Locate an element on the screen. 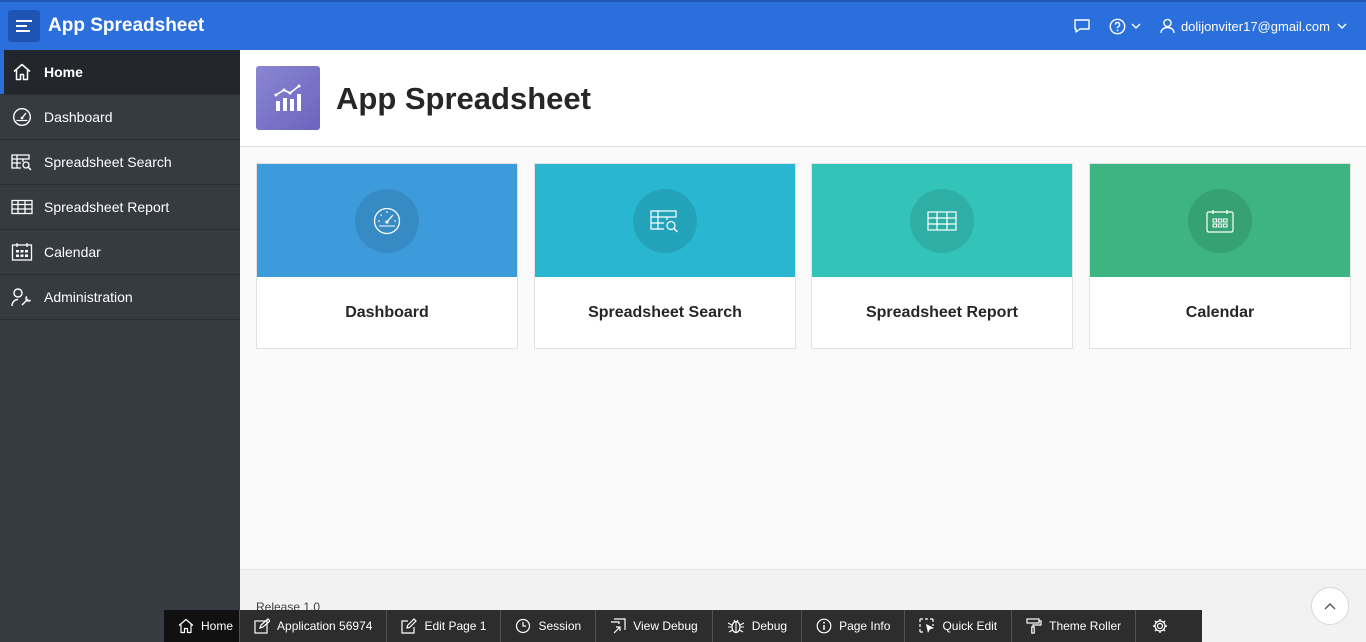  devbar-session-button: Session is located at coordinates (549, 626).